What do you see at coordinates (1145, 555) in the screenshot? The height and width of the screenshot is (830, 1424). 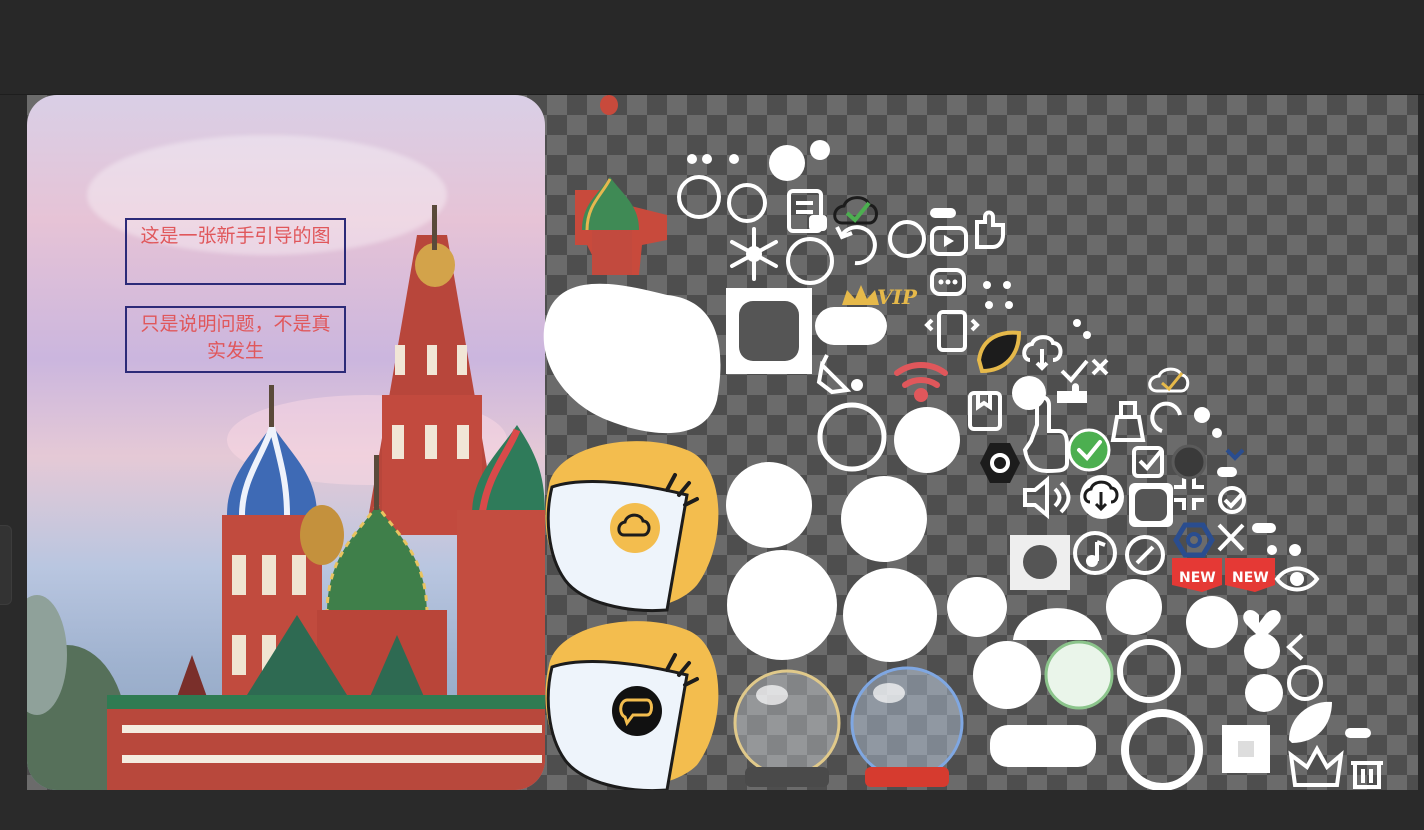 I see `discount-icon` at bounding box center [1145, 555].